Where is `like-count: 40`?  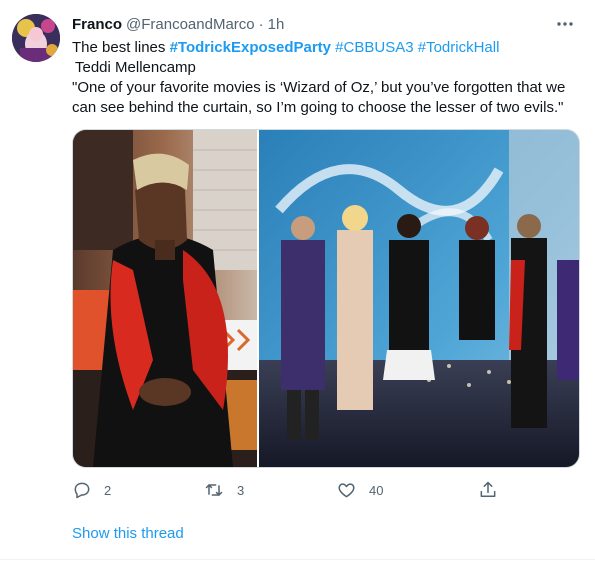 like-count: 40 is located at coordinates (376, 490).